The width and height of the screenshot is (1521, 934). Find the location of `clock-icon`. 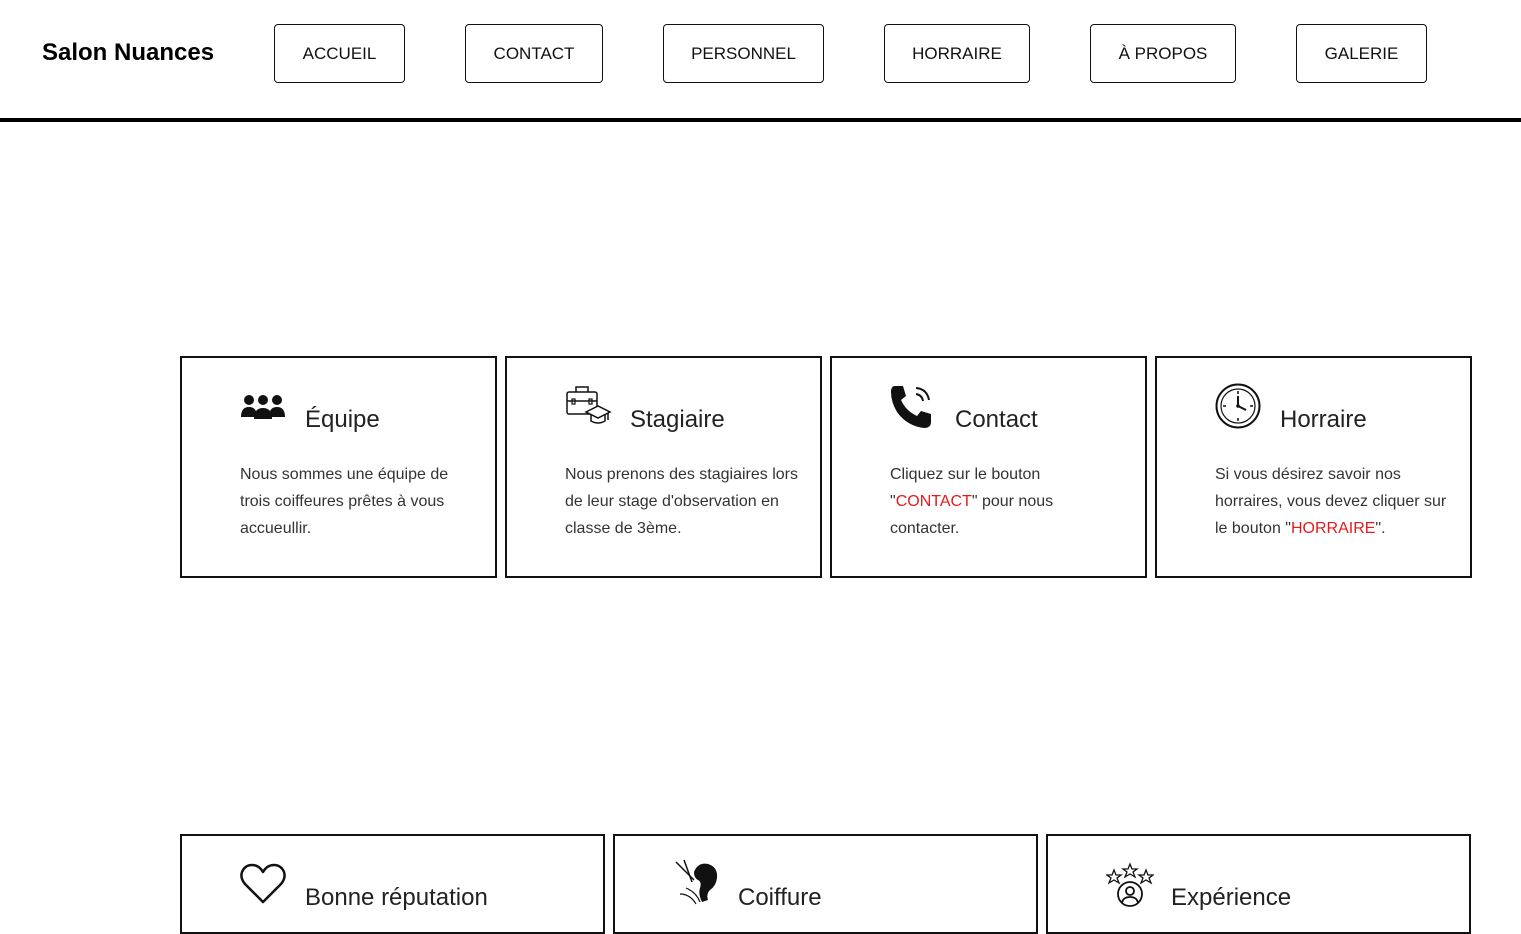

clock-icon is located at coordinates (1238, 406).